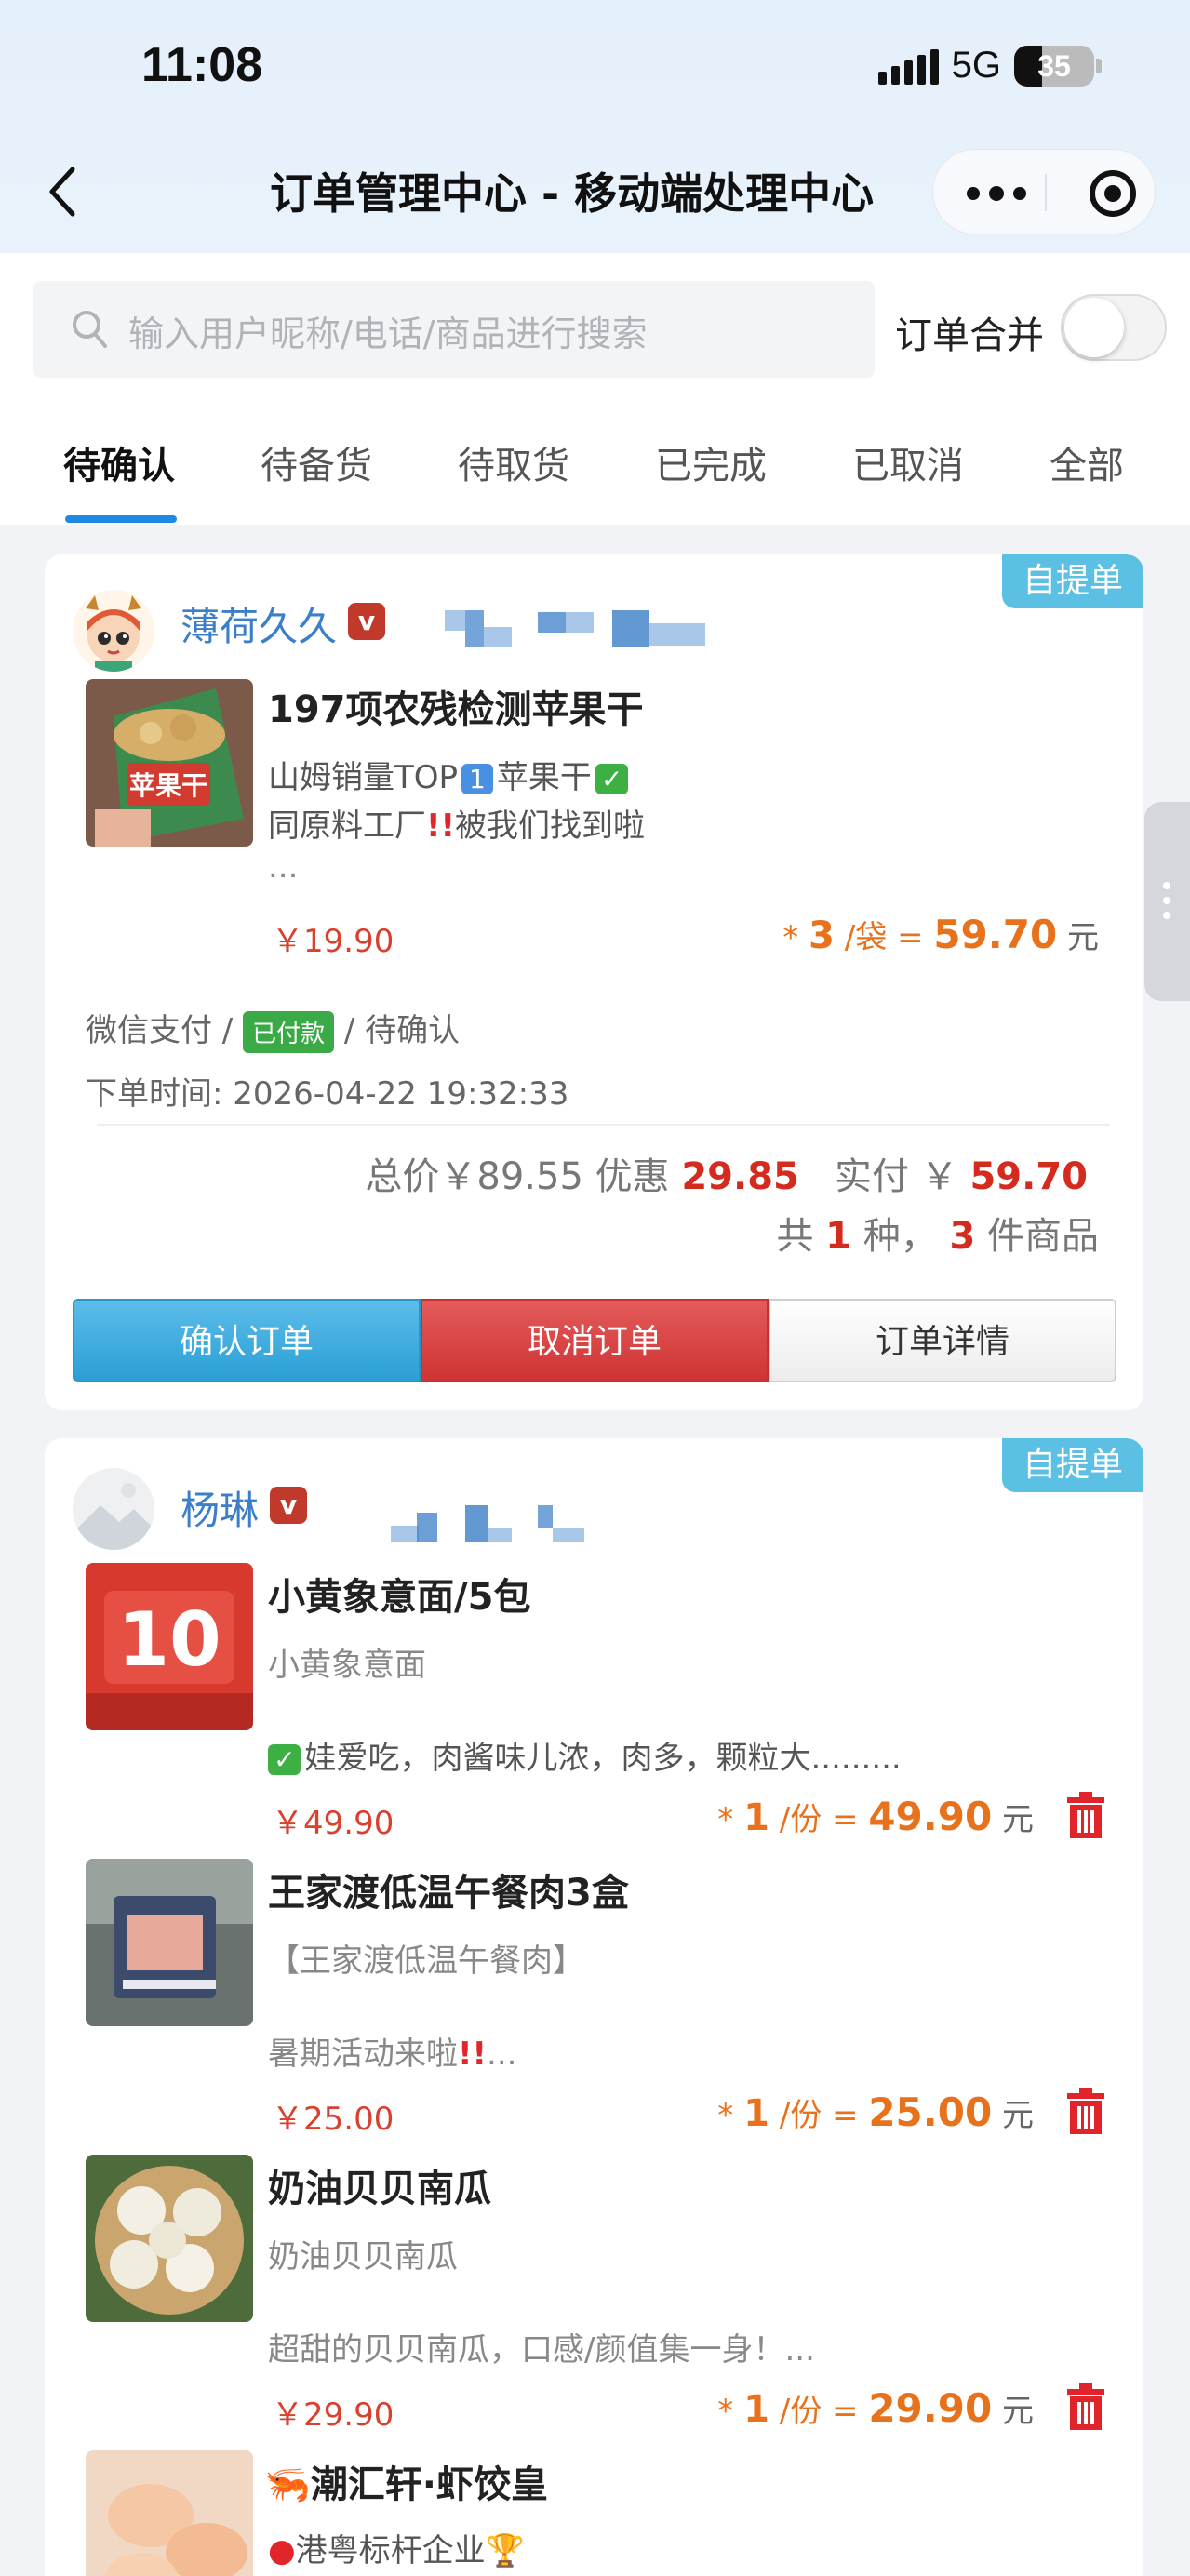 The width and height of the screenshot is (1190, 2576). I want to click on order-detail-button: 订单详情, so click(942, 1340).